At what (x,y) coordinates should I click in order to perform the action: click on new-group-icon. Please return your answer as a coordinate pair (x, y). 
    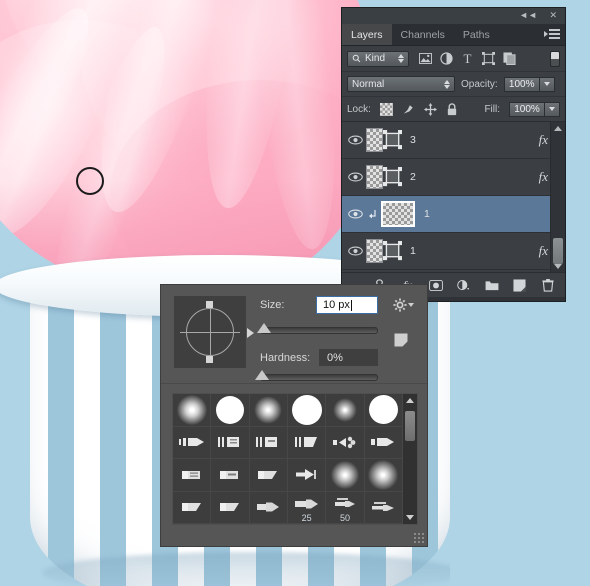
    Looking at the image, I should click on (491, 285).